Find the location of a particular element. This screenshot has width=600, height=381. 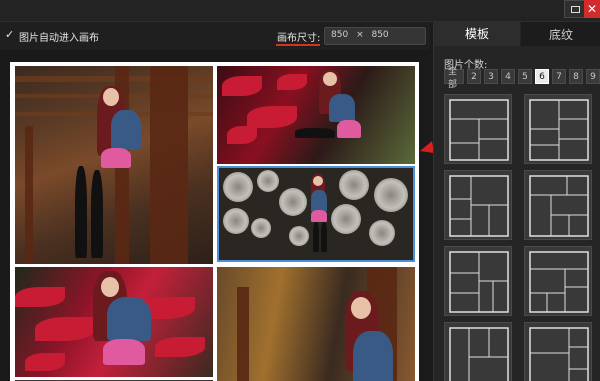

maximize-icon is located at coordinates (575, 9).